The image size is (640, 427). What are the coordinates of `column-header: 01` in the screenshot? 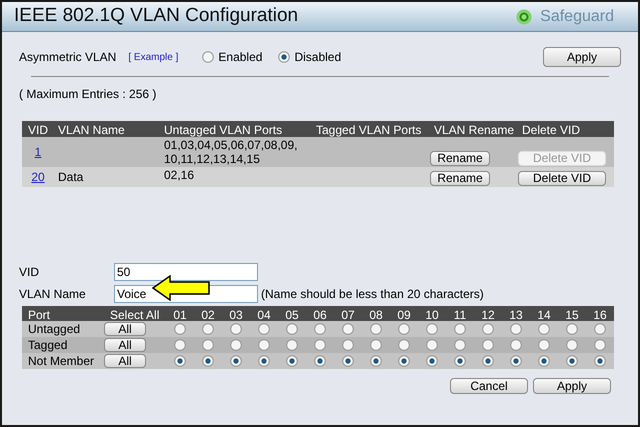 It's located at (180, 315).